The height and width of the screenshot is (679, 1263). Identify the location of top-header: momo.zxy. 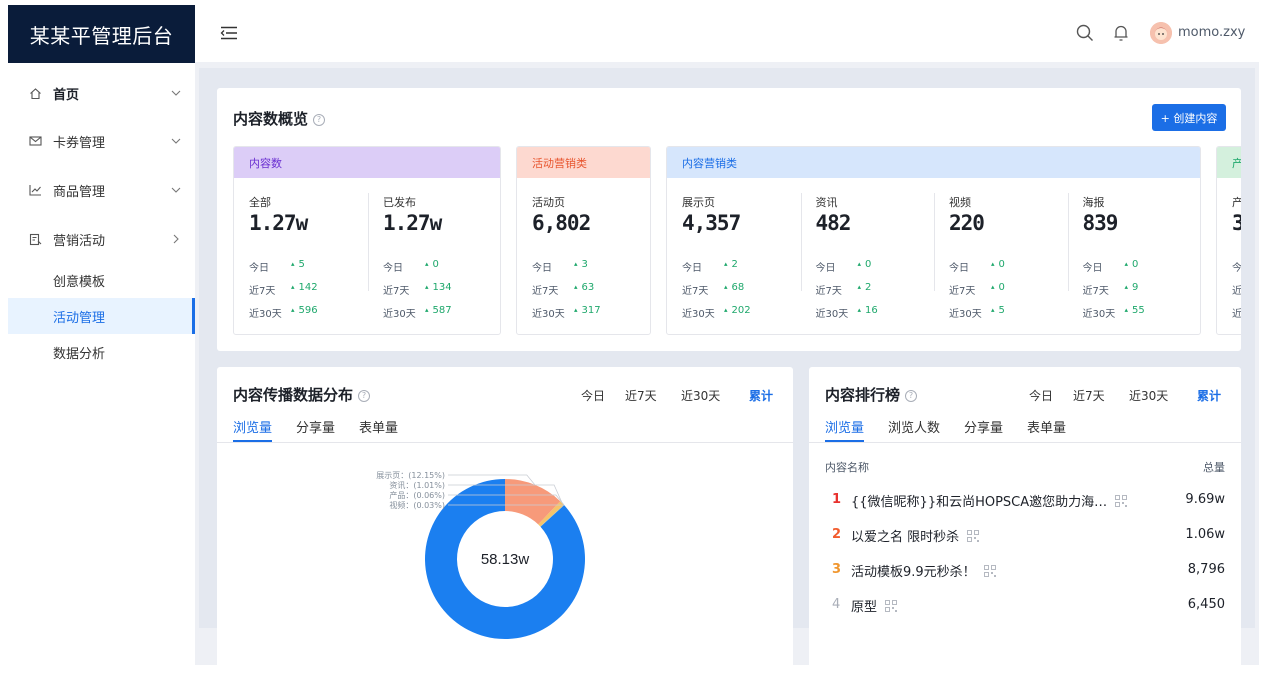
(727, 33).